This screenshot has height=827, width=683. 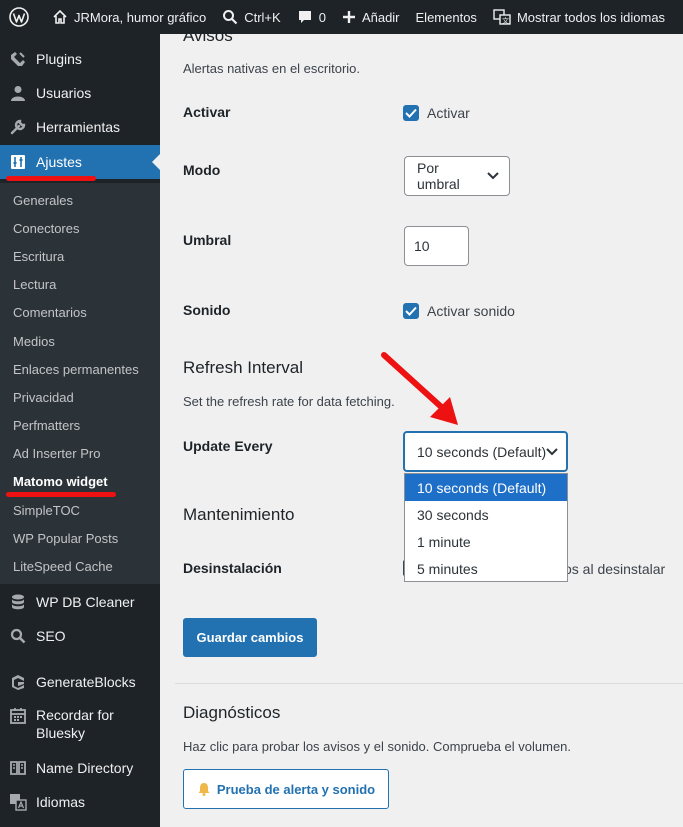 What do you see at coordinates (232, 568) in the screenshot?
I see `desinstalacion-label: Desinstalación` at bounding box center [232, 568].